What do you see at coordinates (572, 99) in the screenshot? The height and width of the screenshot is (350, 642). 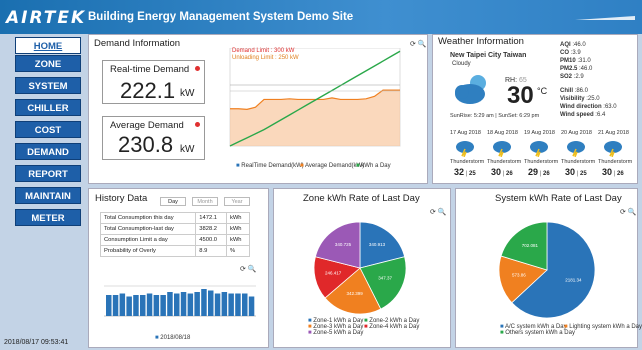 I see `stat-key: Visibility` at bounding box center [572, 99].